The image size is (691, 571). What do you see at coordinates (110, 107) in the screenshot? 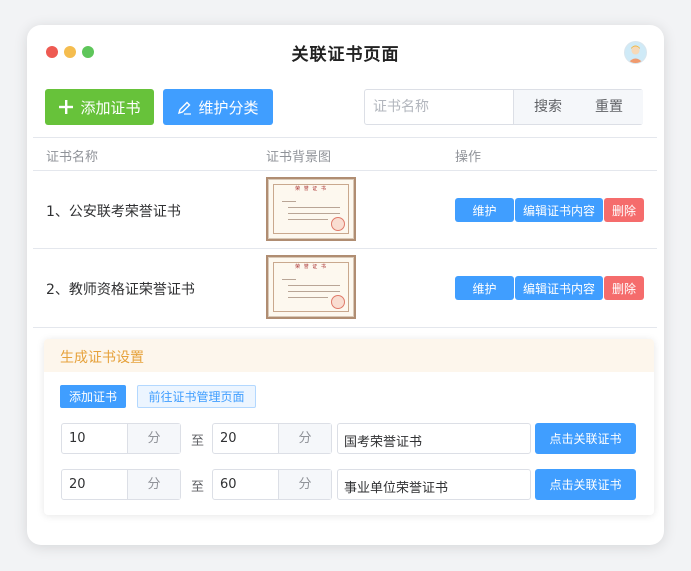
I see `add-certificate-label: 添加证书` at bounding box center [110, 107].